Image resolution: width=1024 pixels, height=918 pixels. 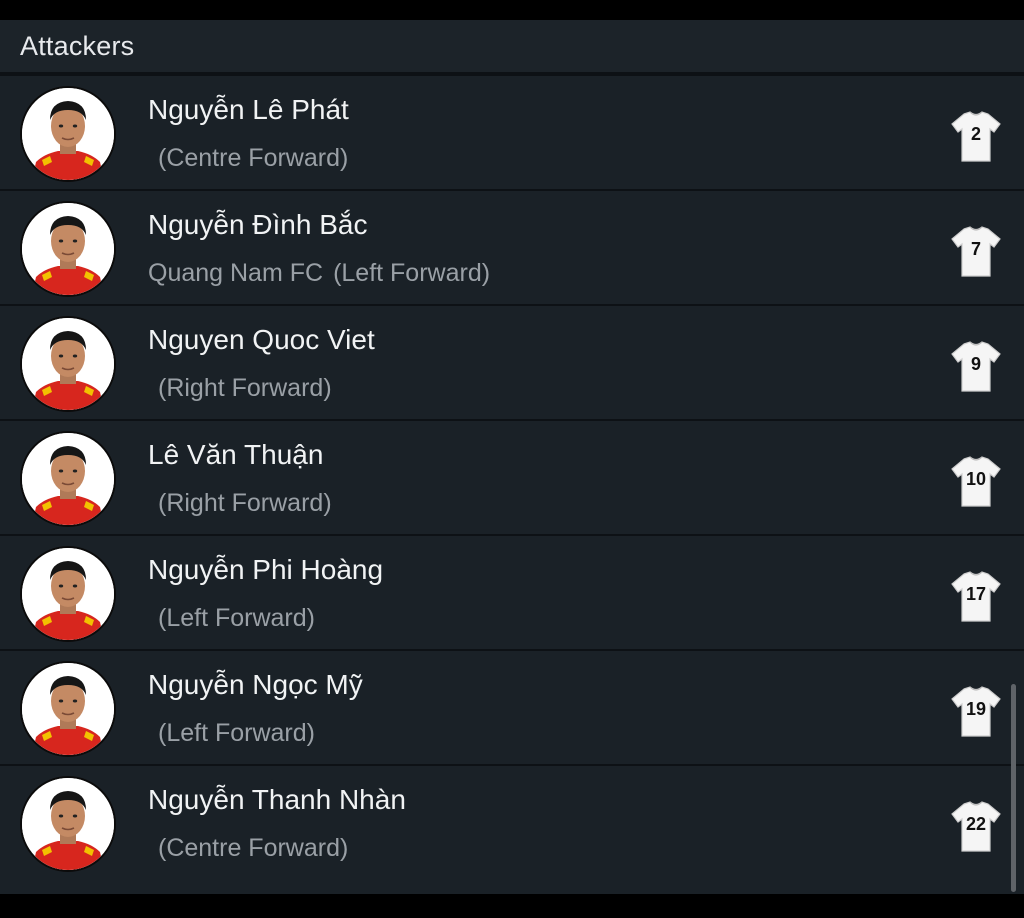 I want to click on player-name: Nguyễn Ngọc Mỹ, so click(x=255, y=684).